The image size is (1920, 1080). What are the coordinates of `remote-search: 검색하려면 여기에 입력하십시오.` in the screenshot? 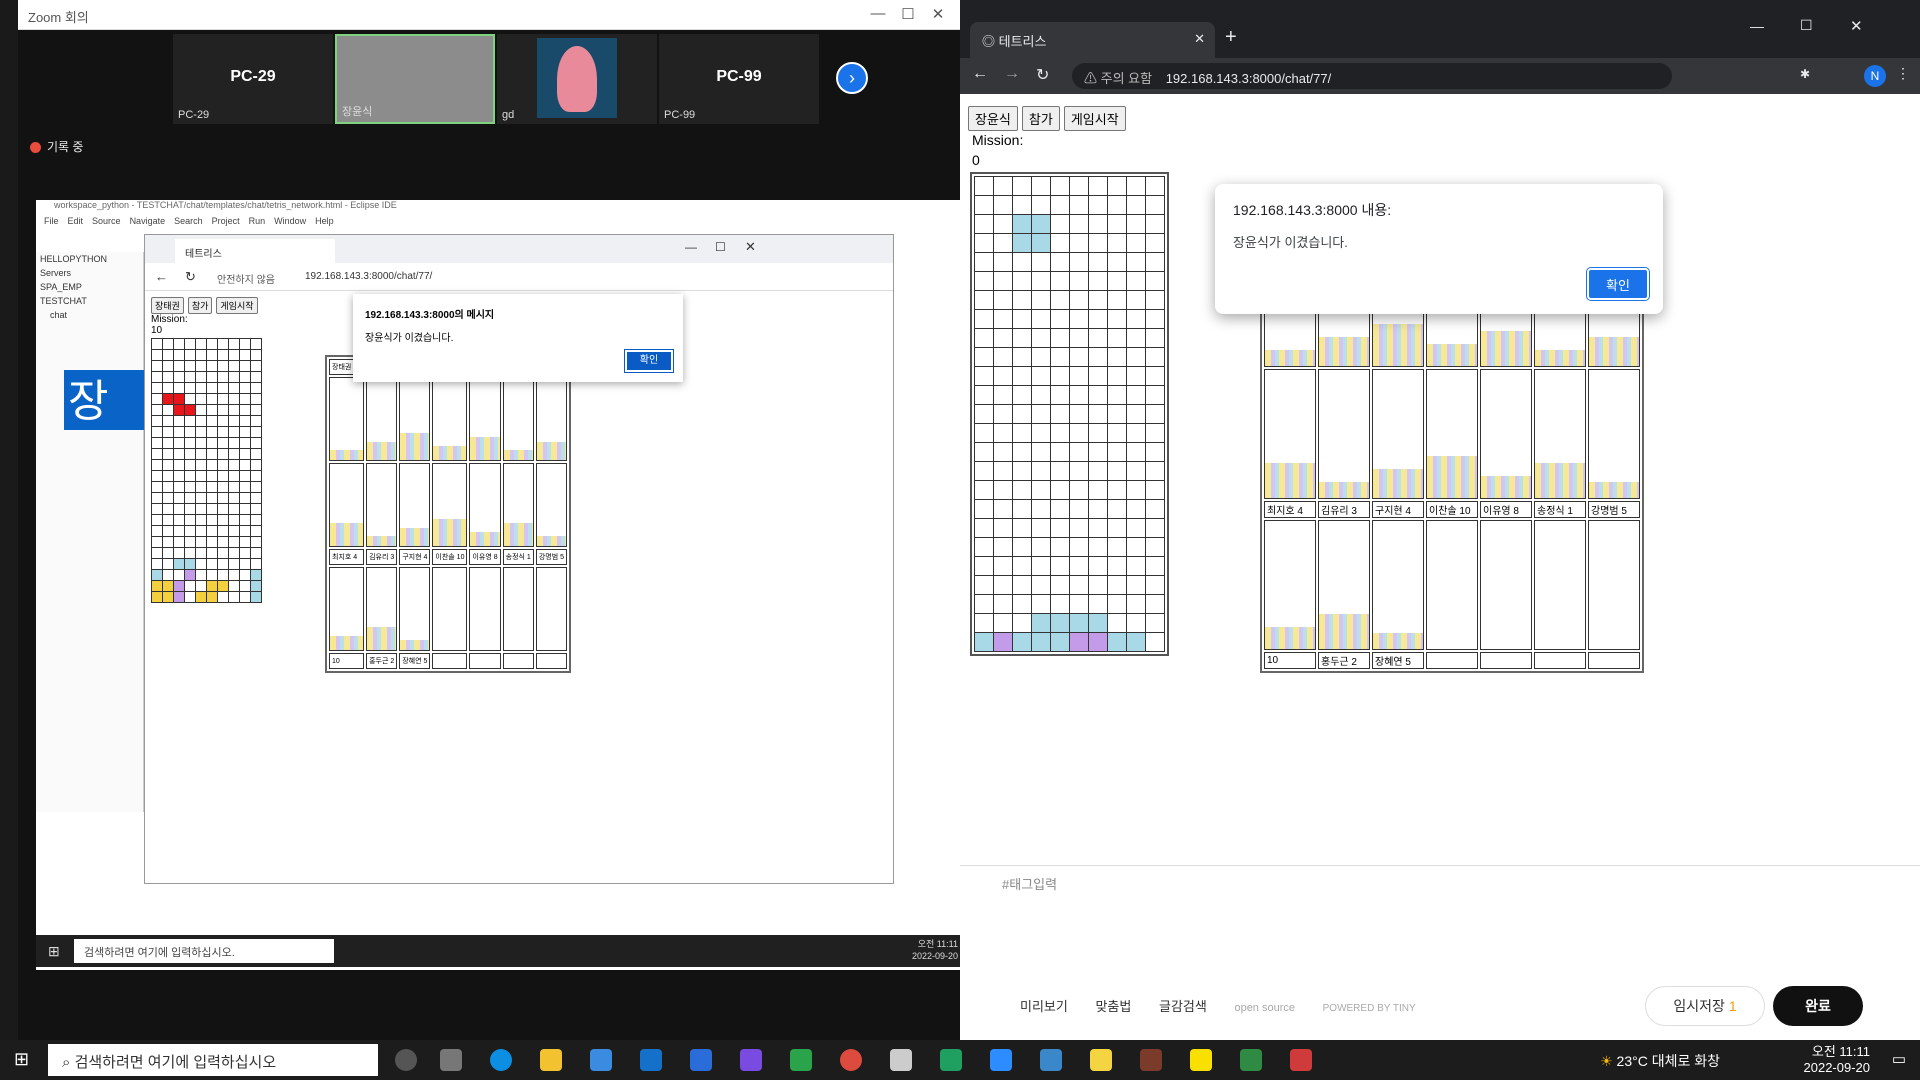 It's located at (204, 951).